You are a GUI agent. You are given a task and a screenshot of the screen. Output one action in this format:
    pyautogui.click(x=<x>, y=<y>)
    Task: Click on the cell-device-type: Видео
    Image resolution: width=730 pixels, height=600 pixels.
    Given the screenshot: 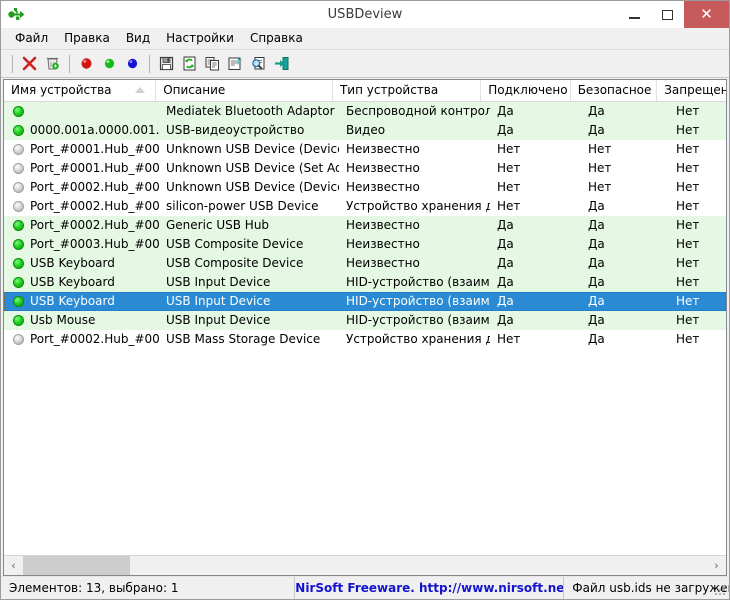 What is the action you would take?
    pyautogui.click(x=366, y=130)
    